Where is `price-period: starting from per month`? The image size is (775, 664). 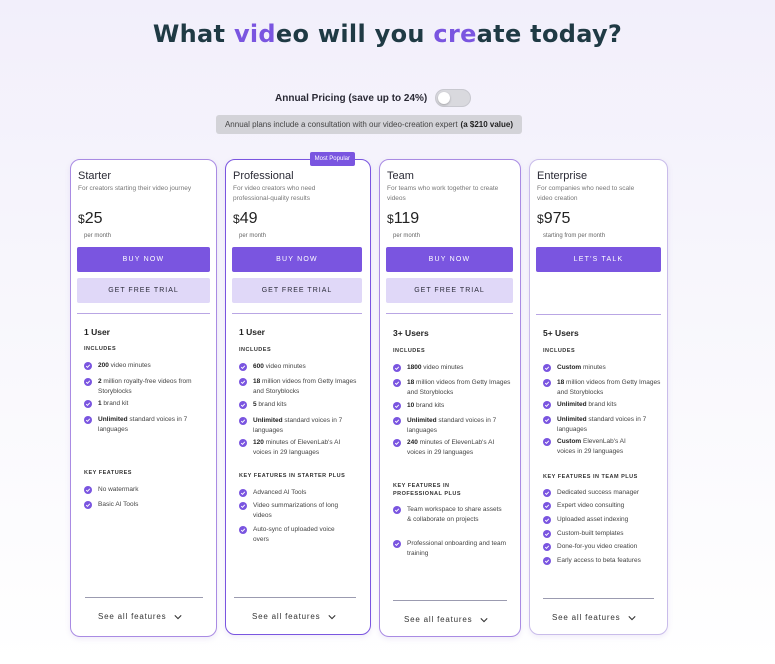 price-period: starting from per month is located at coordinates (574, 236).